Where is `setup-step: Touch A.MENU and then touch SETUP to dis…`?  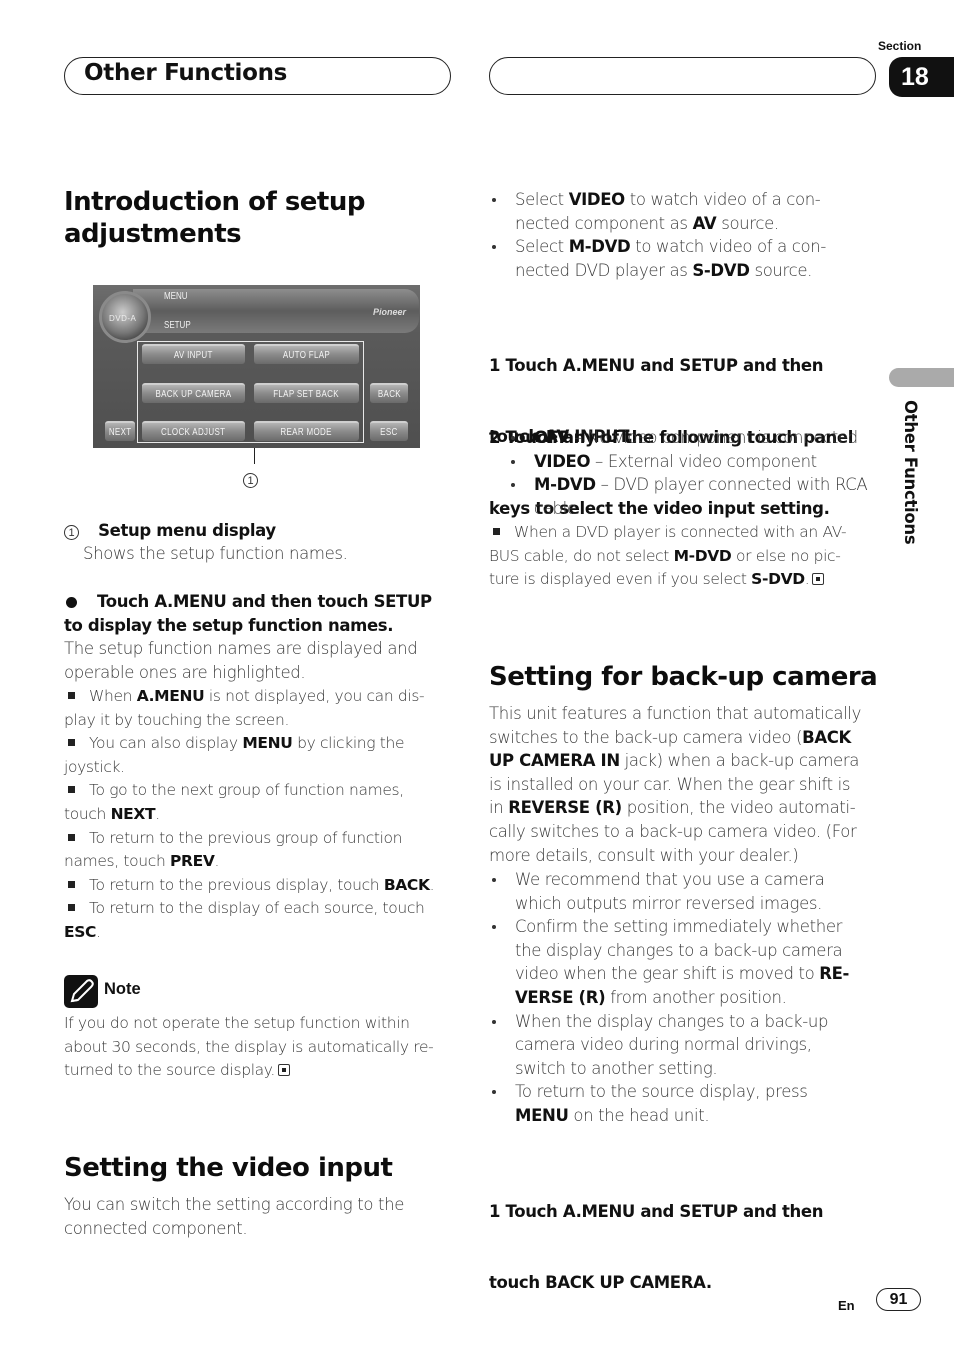 setup-step: Touch A.MENU and then touch SETUP to dis… is located at coordinates (248, 613).